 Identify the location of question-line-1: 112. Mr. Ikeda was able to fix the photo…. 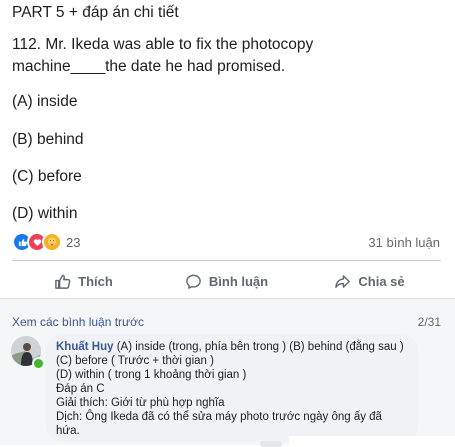
(163, 44).